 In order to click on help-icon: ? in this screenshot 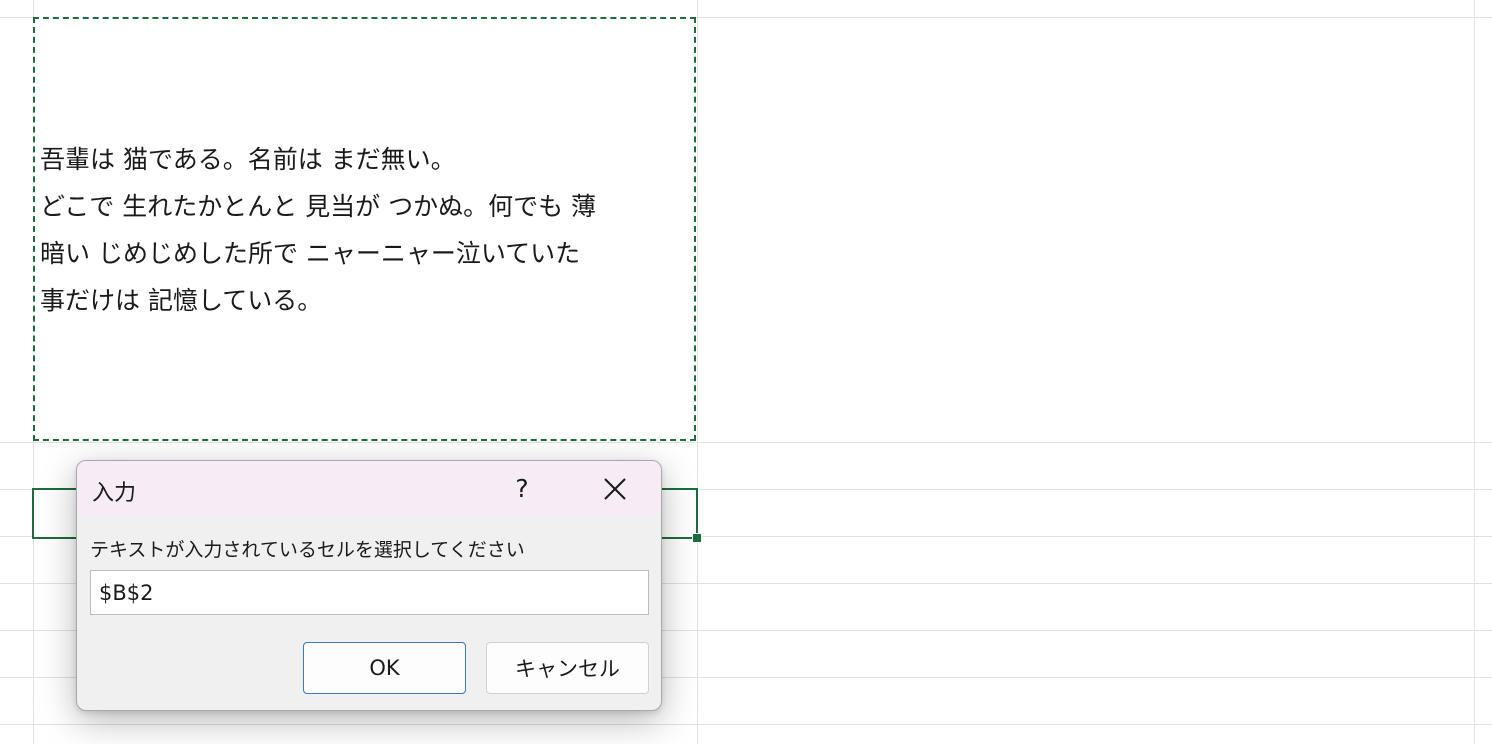, I will do `click(522, 488)`.